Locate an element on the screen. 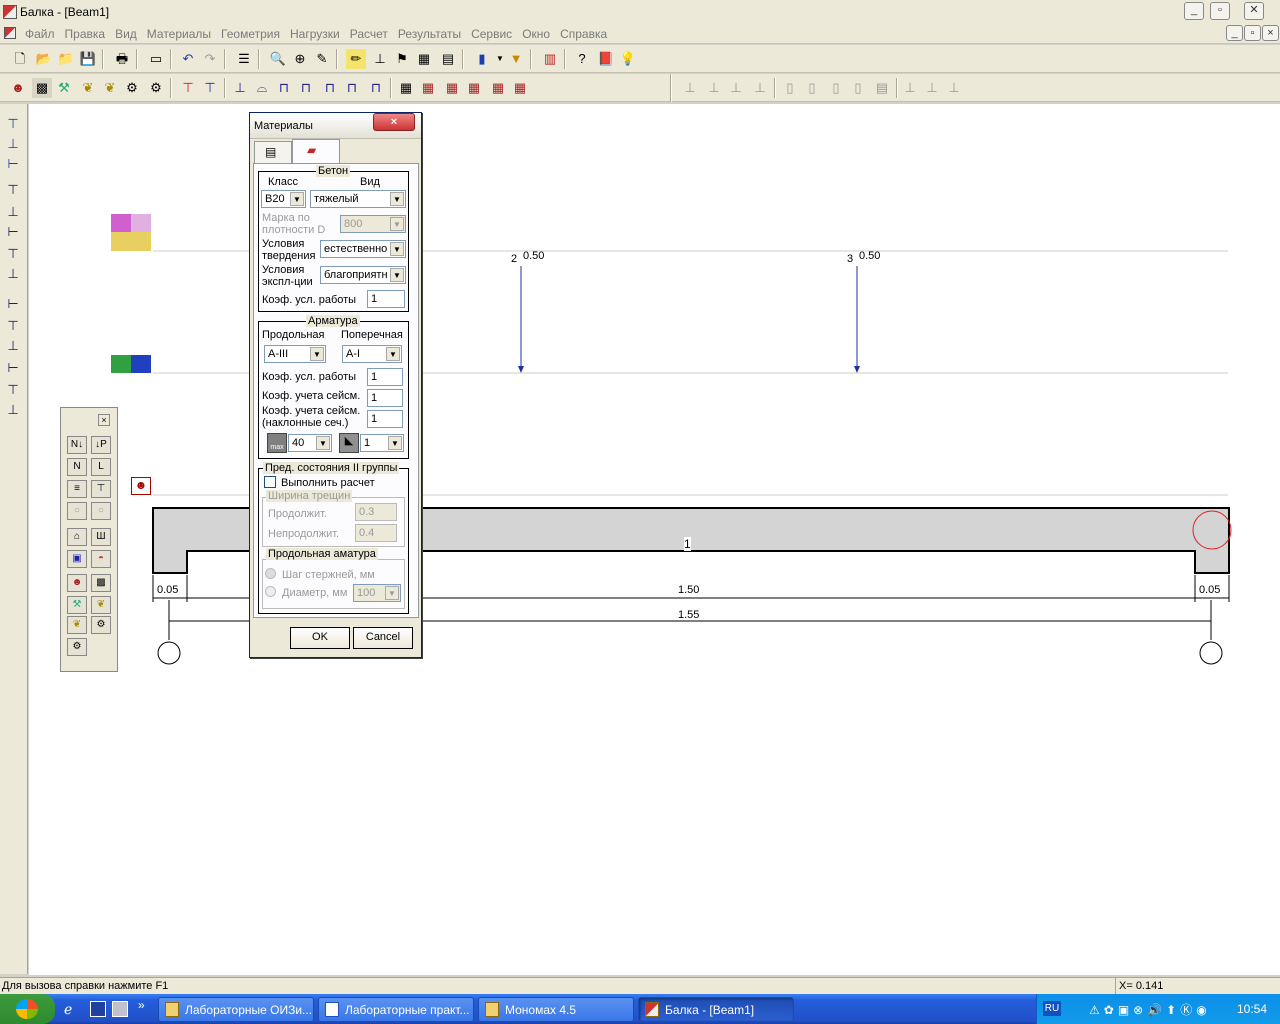 The image size is (1280, 1024). rainbow-icon: ◓ is located at coordinates (101, 559).